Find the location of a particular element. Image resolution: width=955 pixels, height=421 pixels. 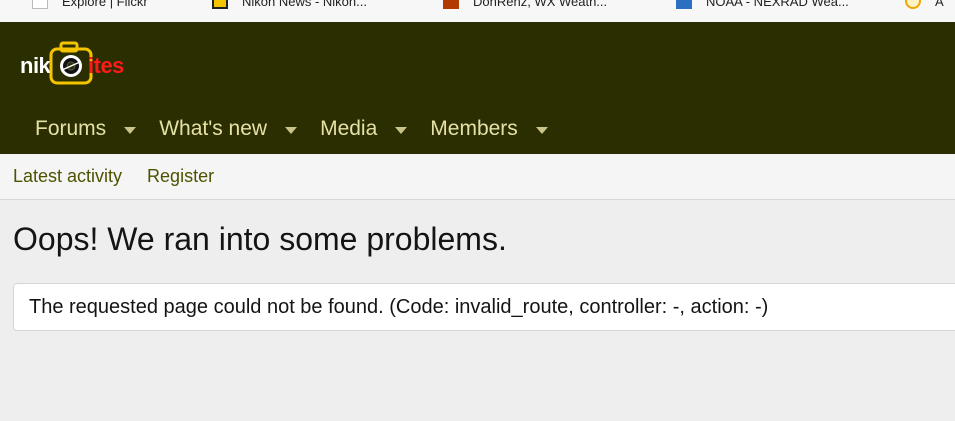

logo-text-white: nik is located at coordinates (35, 65).